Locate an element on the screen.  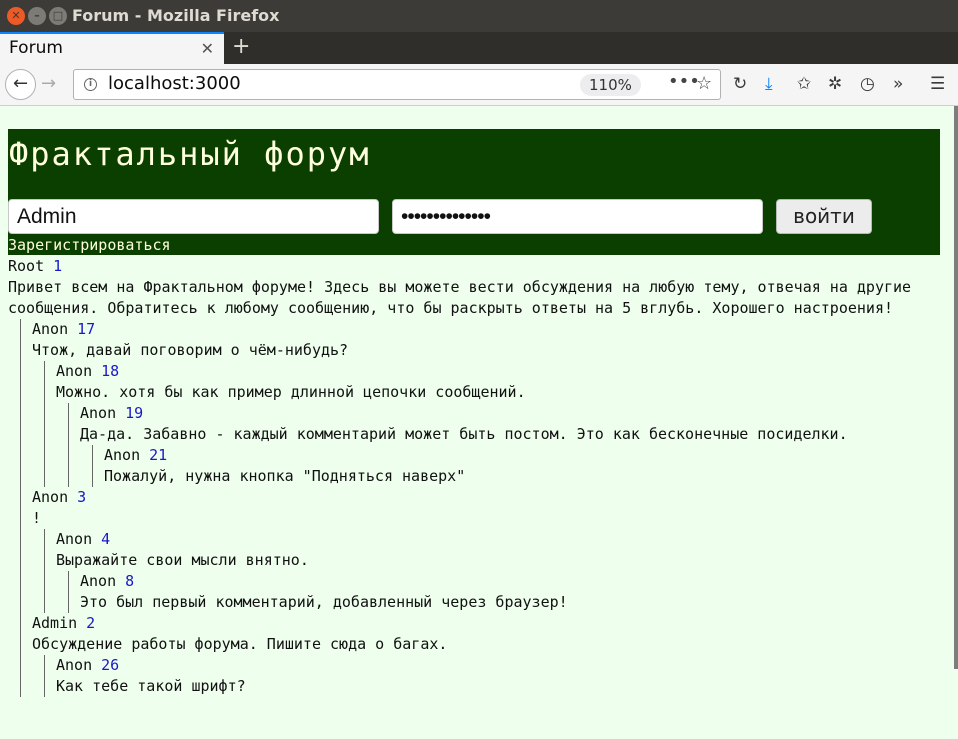
window-maximize-button: □ is located at coordinates (58, 16).